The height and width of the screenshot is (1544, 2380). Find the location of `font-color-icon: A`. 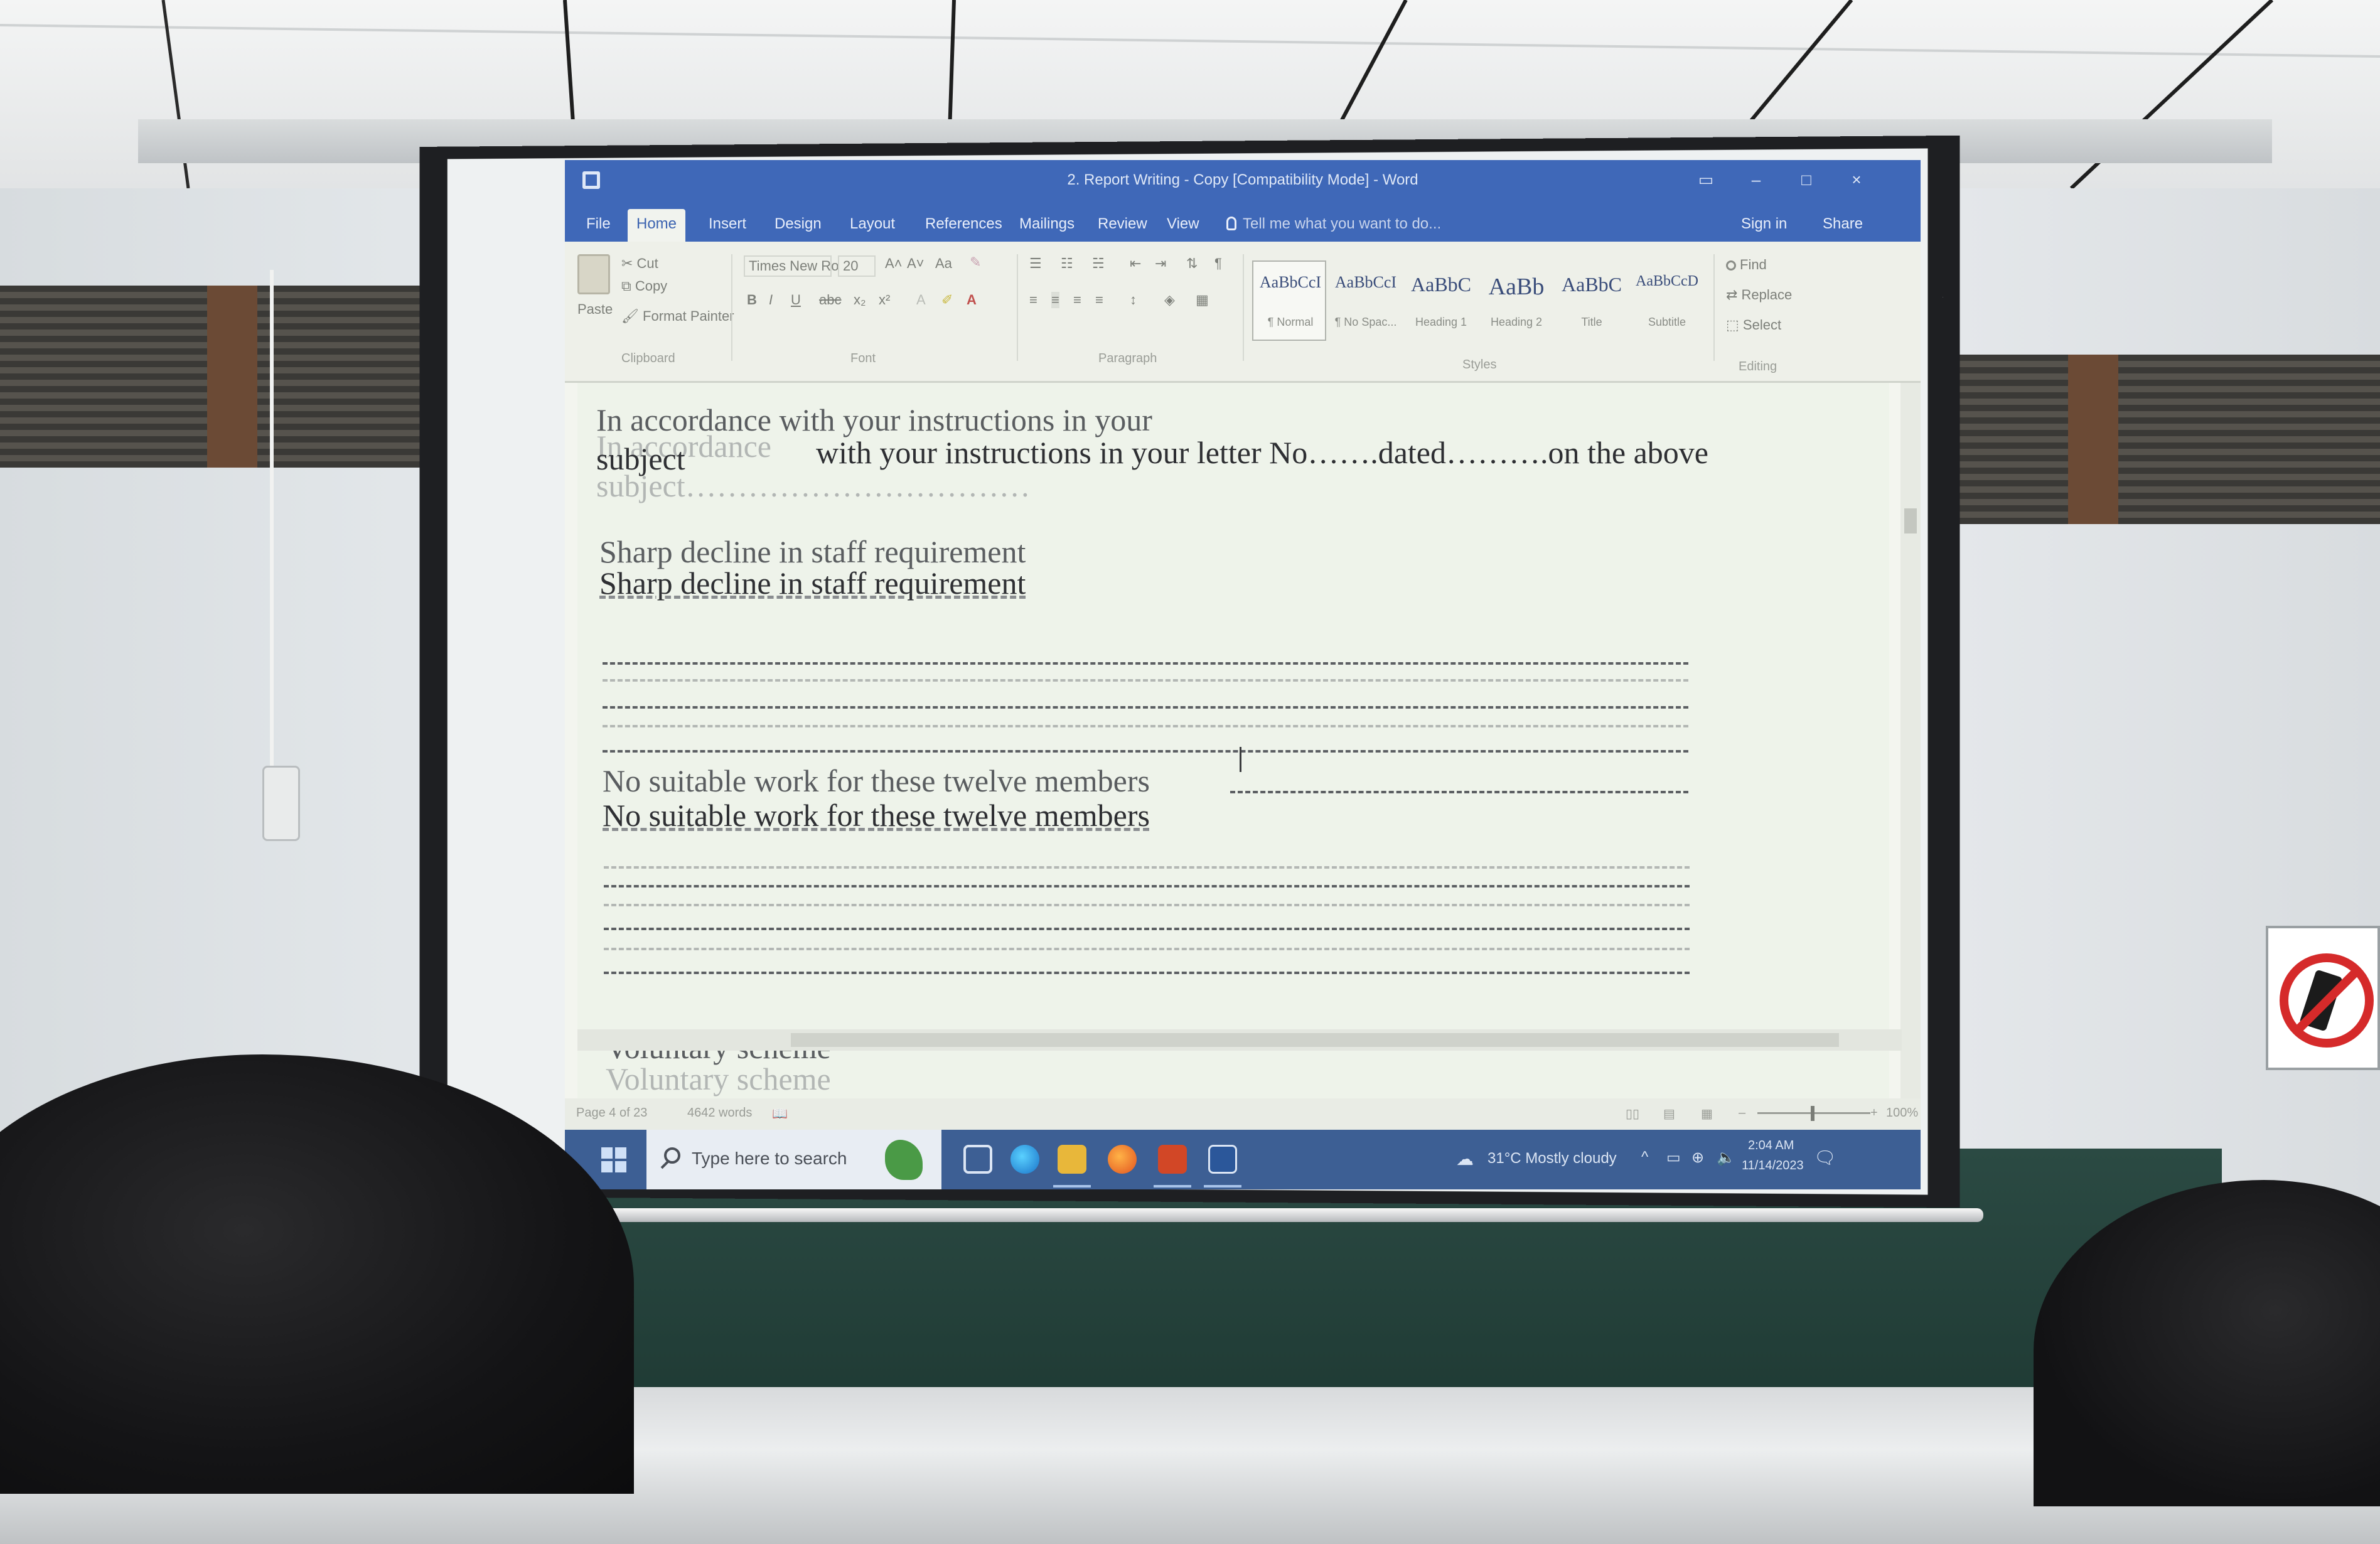

font-color-icon: A is located at coordinates (972, 300).